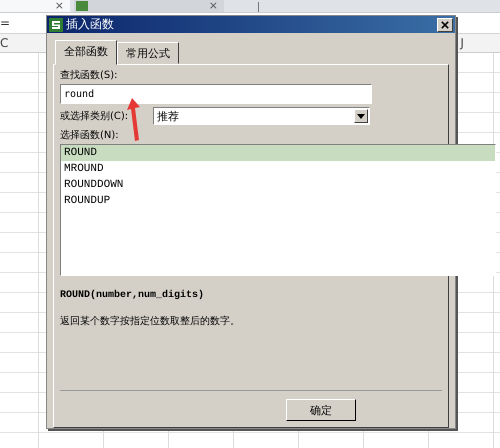 This screenshot has width=500, height=448. Describe the element at coordinates (56, 25) in the screenshot. I see `app-logo-icon` at that location.